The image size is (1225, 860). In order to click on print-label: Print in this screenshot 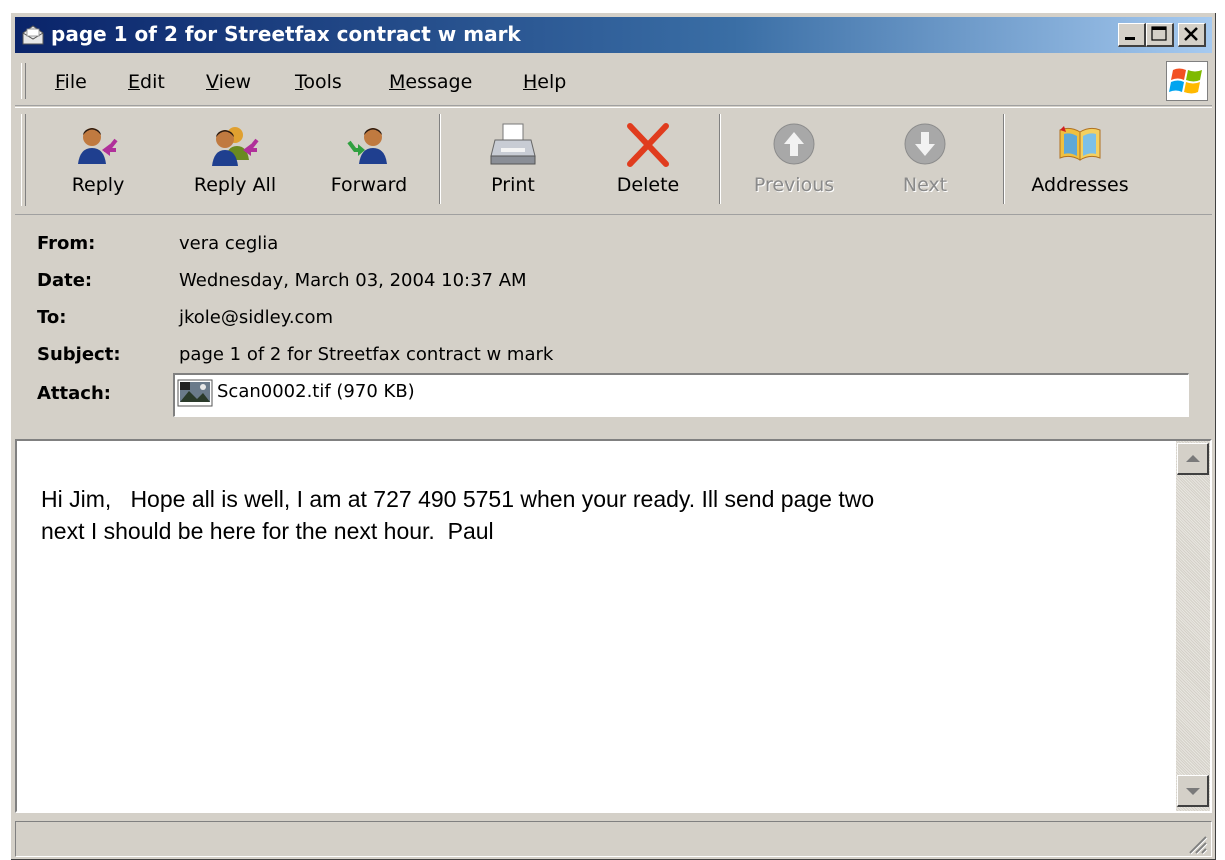, I will do `click(513, 185)`.